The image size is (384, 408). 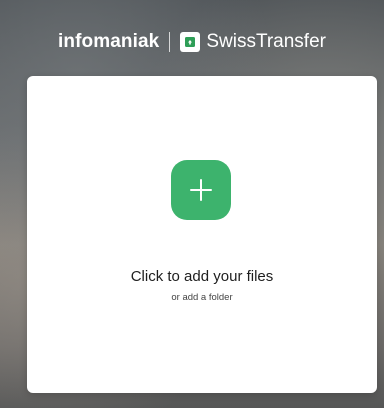 What do you see at coordinates (170, 42) in the screenshot?
I see `header-divider` at bounding box center [170, 42].